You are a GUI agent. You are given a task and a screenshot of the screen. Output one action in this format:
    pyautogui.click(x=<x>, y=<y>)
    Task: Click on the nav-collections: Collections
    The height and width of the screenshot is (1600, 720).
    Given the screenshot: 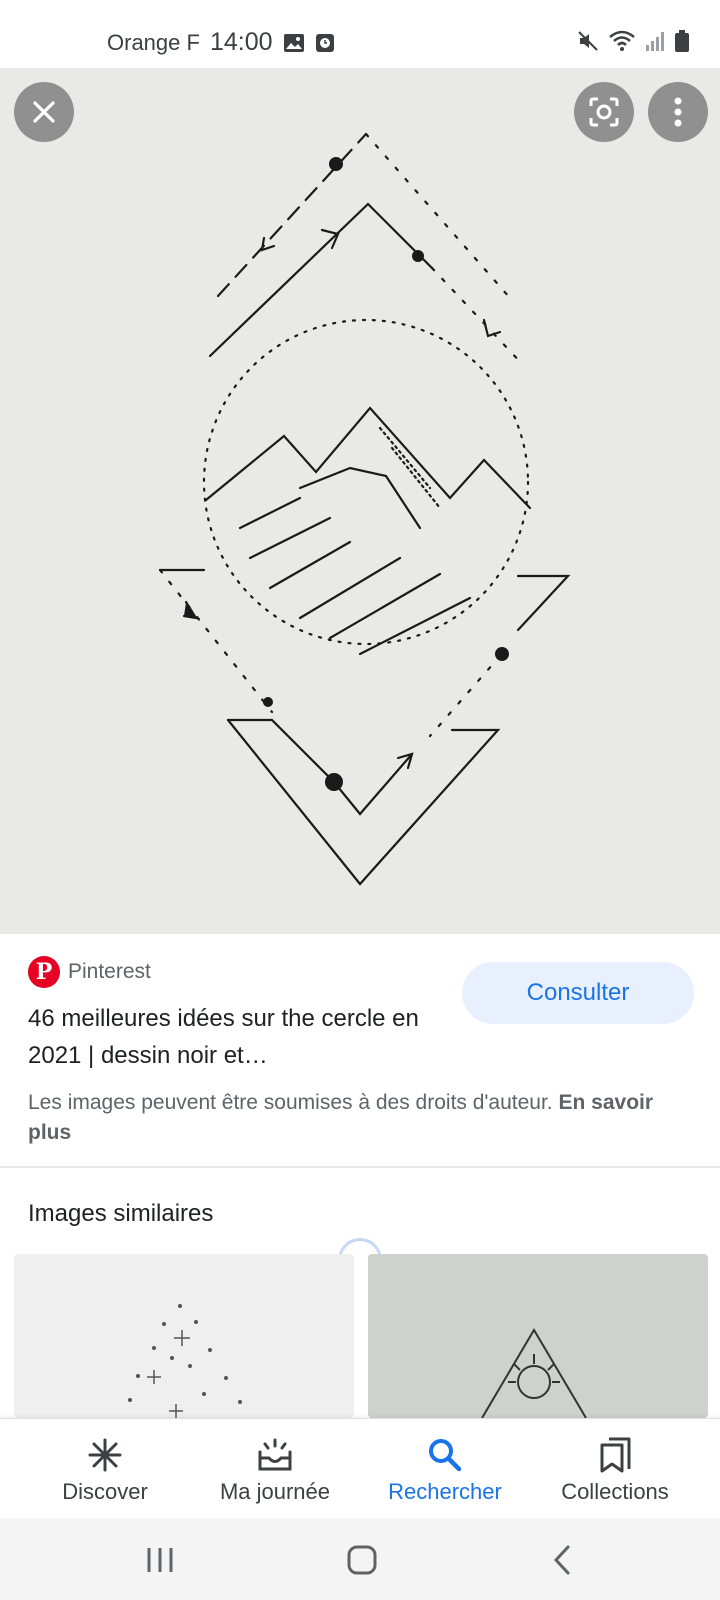 What is the action you would take?
    pyautogui.click(x=615, y=1469)
    